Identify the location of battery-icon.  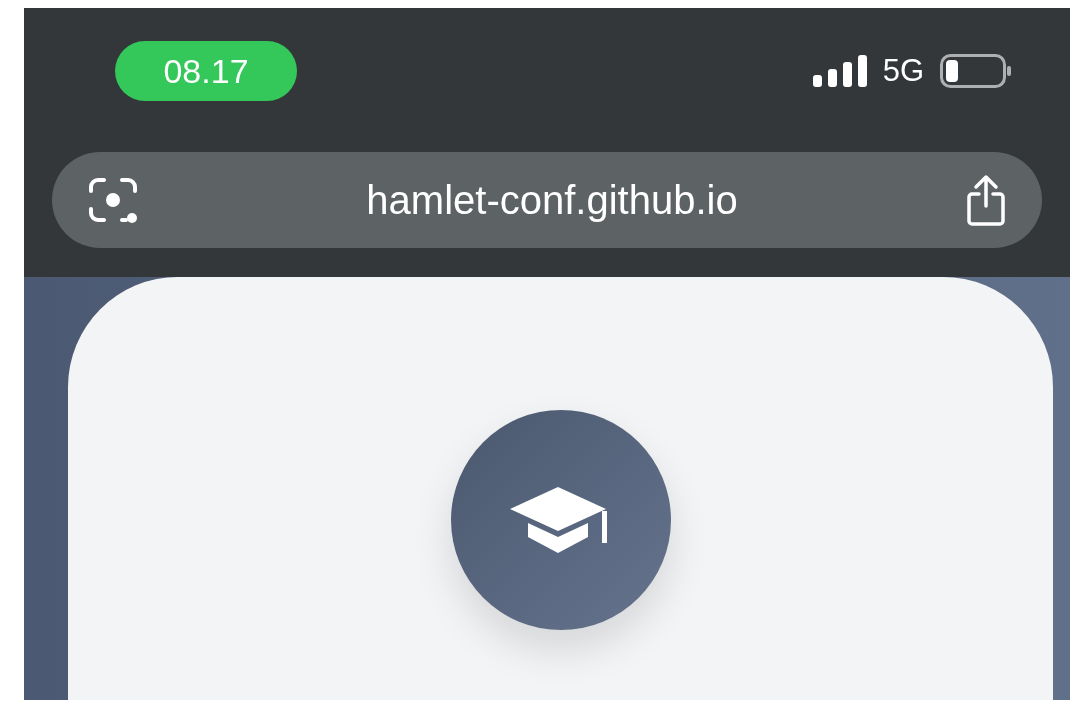
(976, 71).